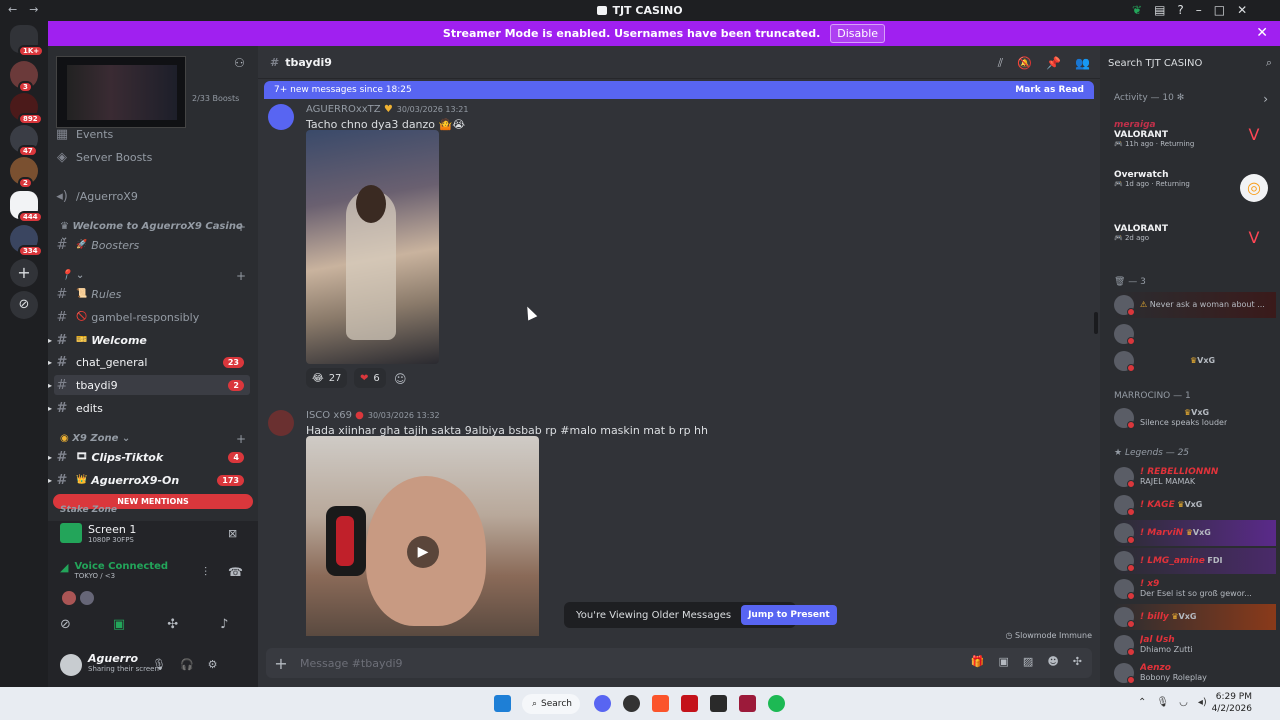  Describe the element at coordinates (24, 273) in the screenshot. I see `add-server-icon: +` at that location.